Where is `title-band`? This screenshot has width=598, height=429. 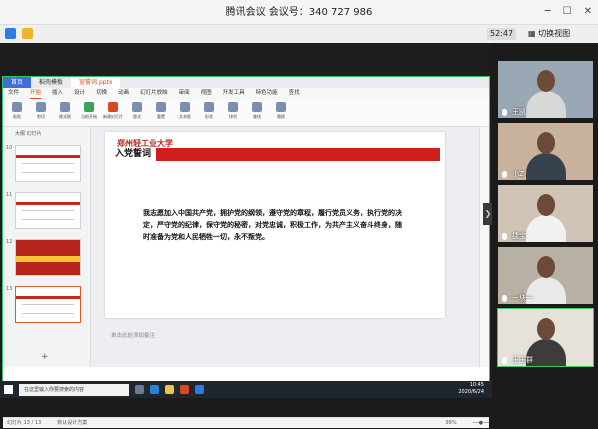
title-band is located at coordinates (275, 154).